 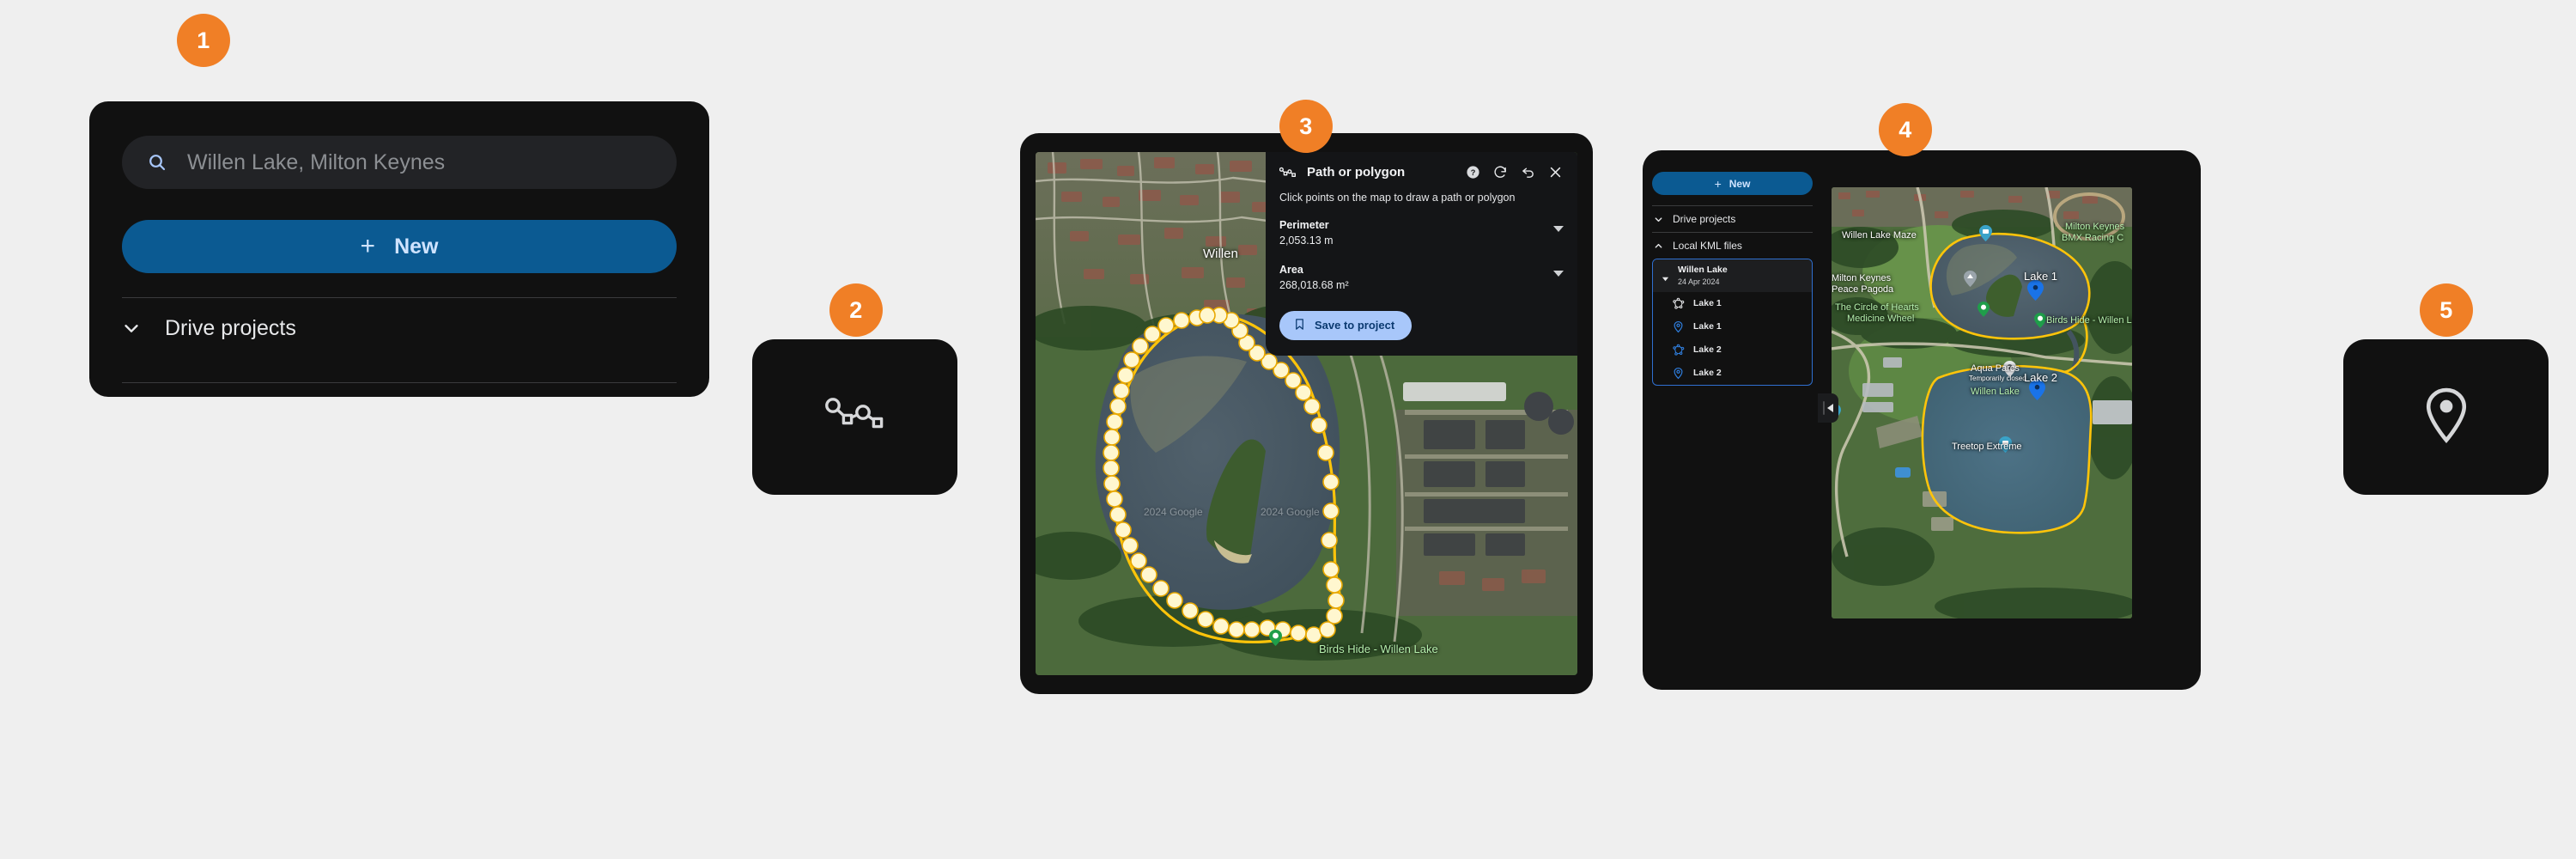 I want to click on help-icon: ?, so click(x=1473, y=172).